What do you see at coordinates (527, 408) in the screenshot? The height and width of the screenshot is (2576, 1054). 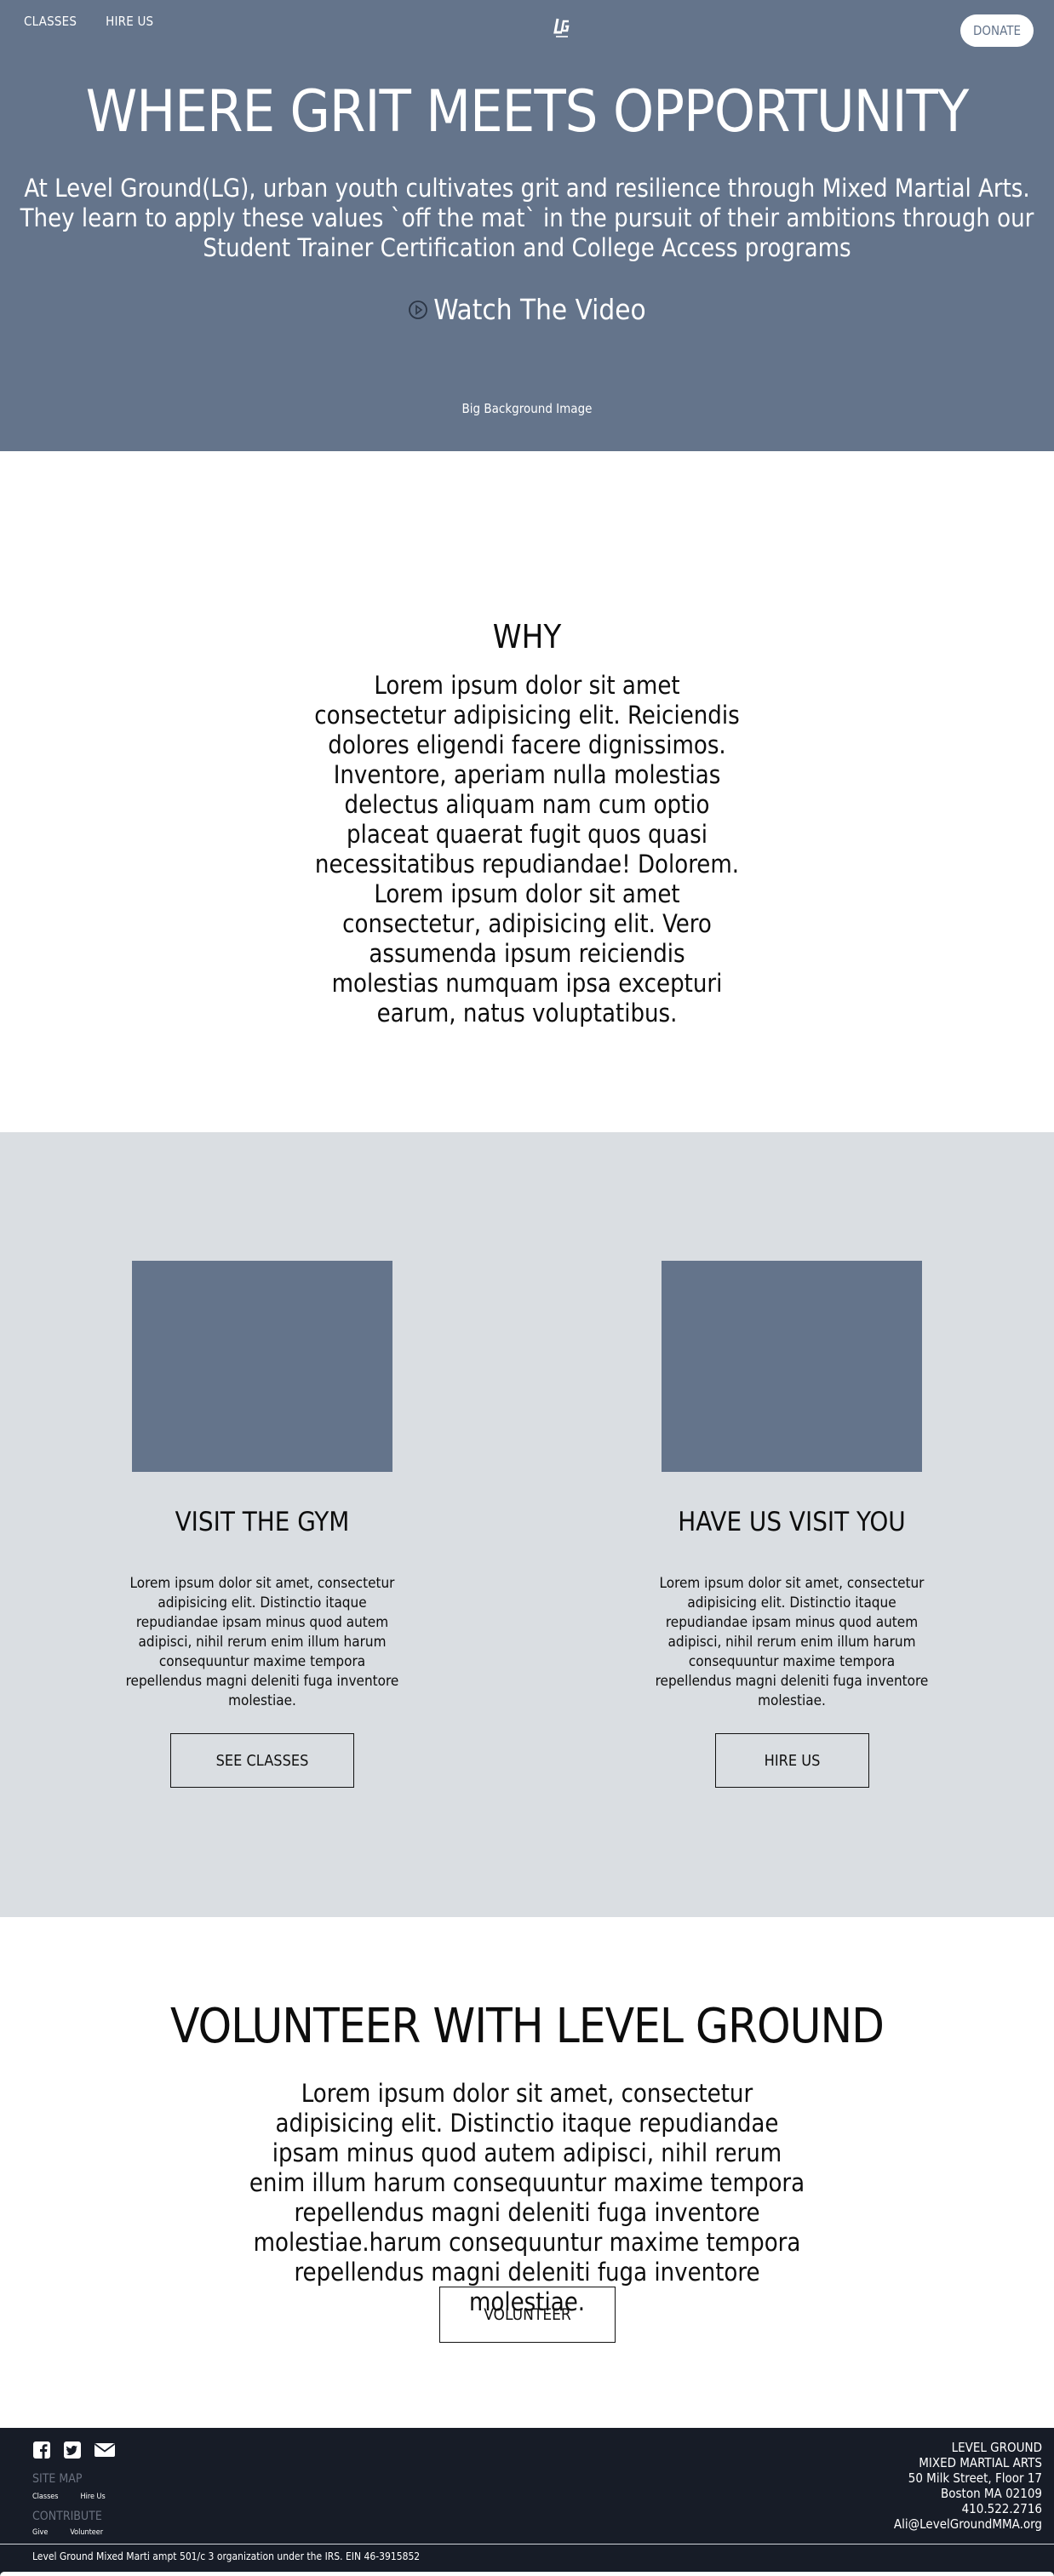 I see `background-image-caption: Big Background Image` at bounding box center [527, 408].